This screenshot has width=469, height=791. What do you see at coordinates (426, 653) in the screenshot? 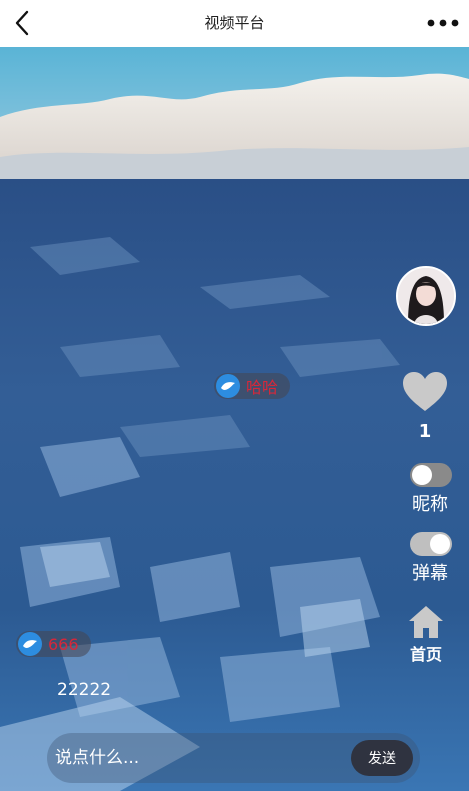
I see `home-label: 首页` at bounding box center [426, 653].